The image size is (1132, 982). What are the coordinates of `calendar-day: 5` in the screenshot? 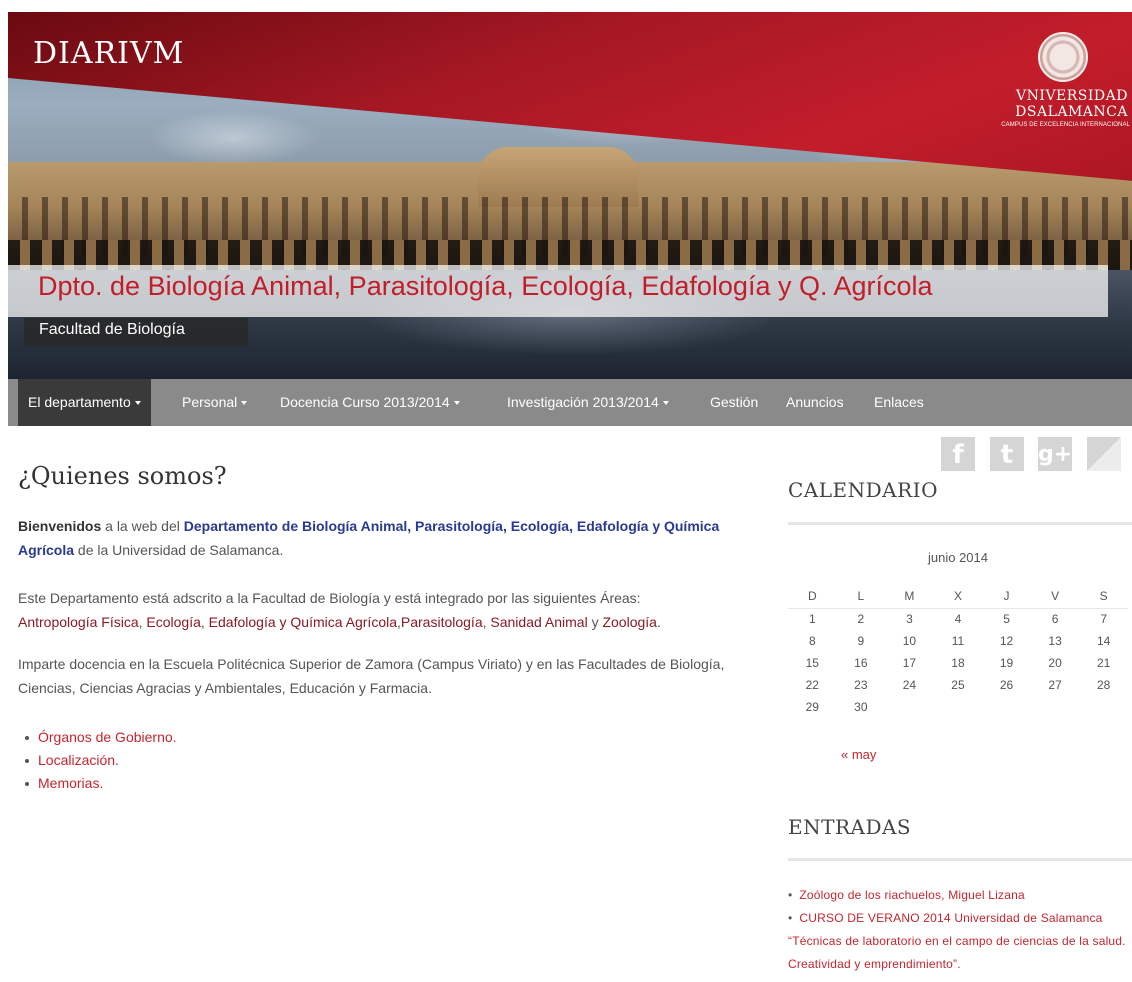 It's located at (1006, 619).